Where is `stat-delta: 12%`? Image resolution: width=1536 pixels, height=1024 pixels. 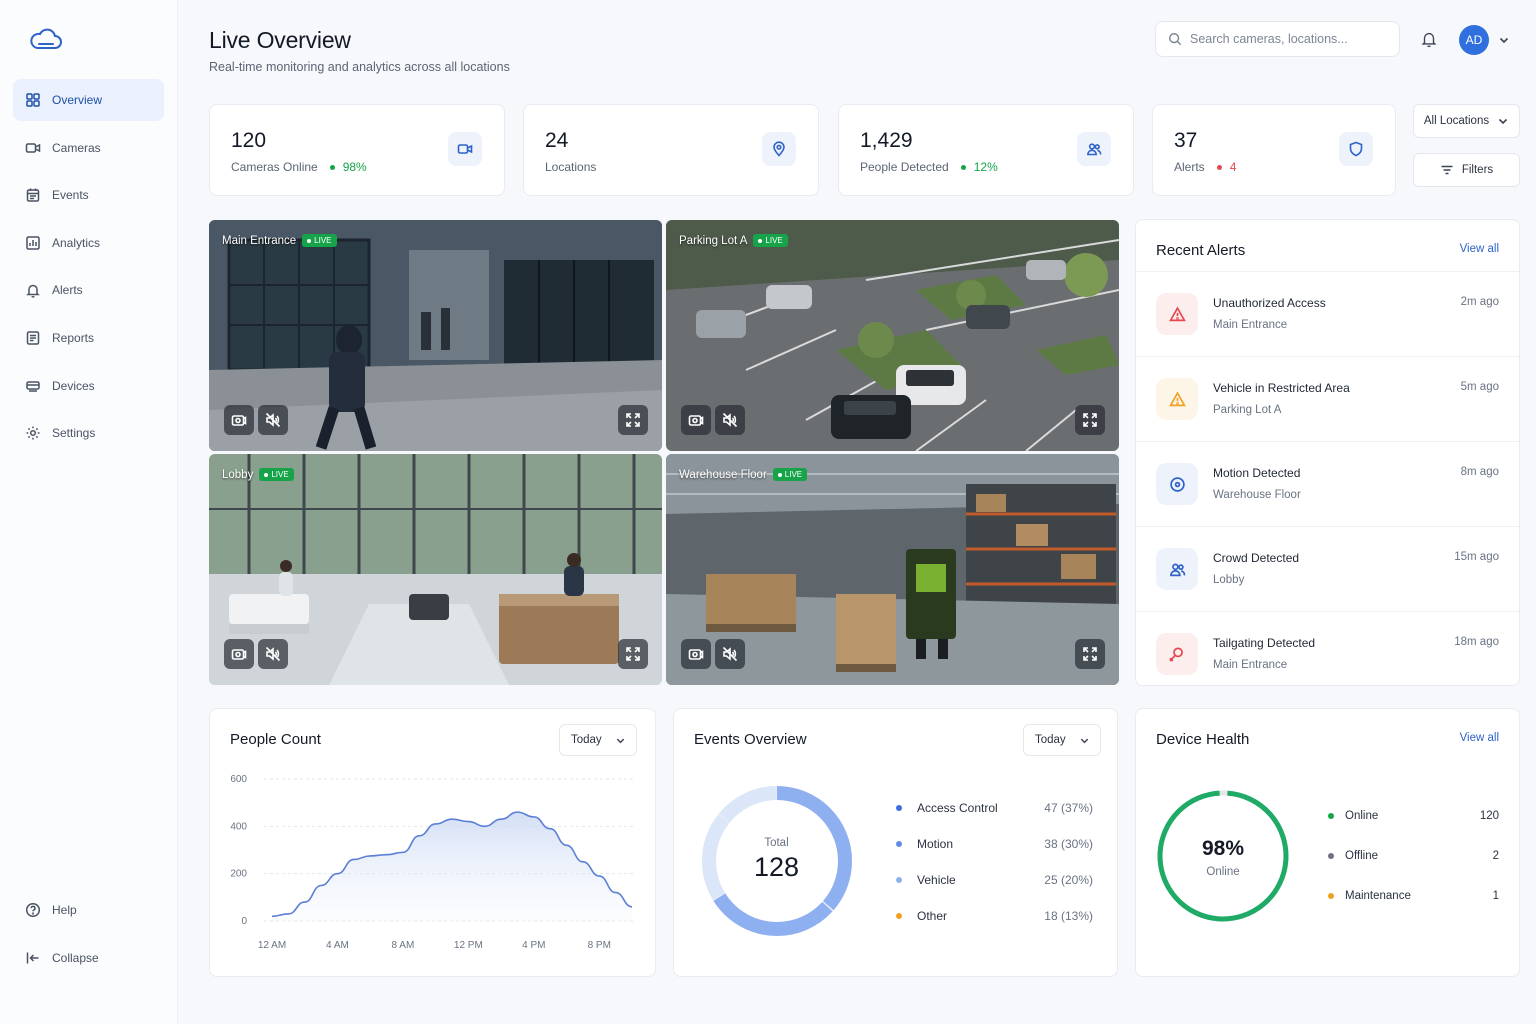
stat-delta: 12% is located at coordinates (979, 167).